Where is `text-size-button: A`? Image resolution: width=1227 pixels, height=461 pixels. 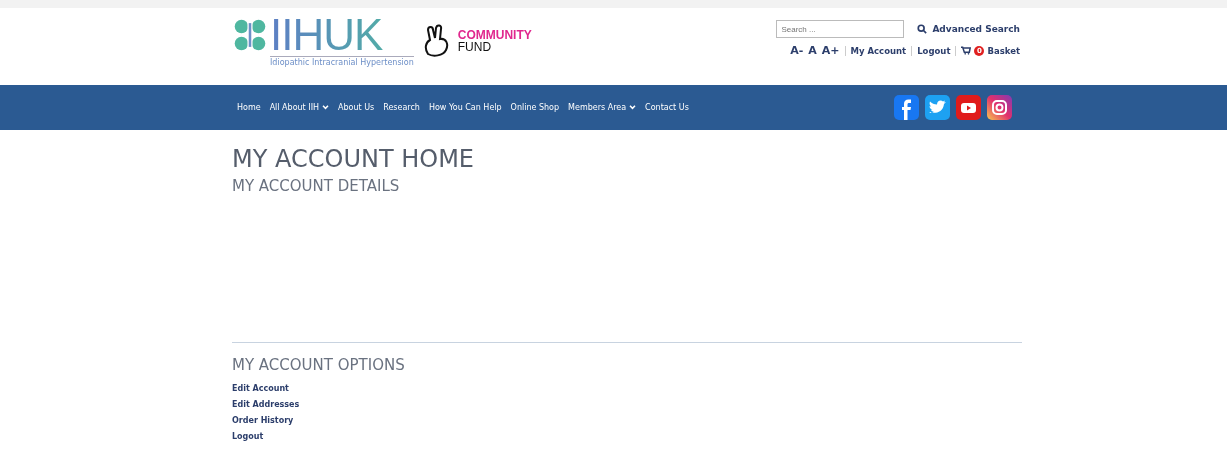 text-size-button: A is located at coordinates (812, 50).